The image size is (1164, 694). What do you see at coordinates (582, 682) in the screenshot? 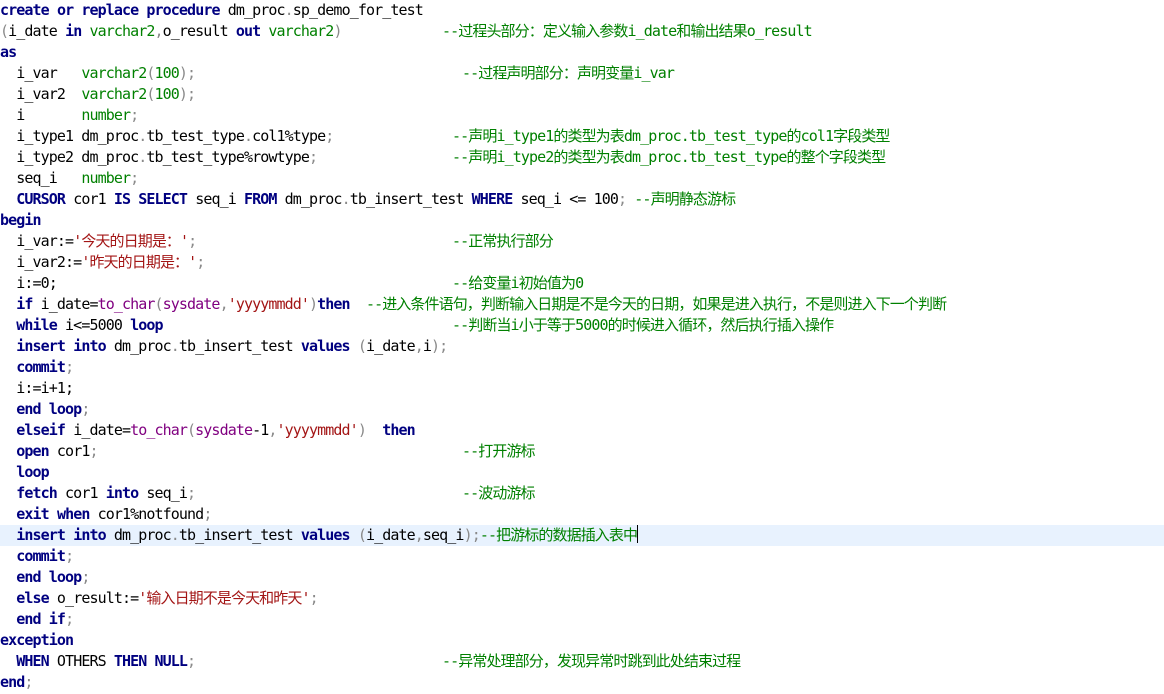
I see `code-line: end;` at bounding box center [582, 682].